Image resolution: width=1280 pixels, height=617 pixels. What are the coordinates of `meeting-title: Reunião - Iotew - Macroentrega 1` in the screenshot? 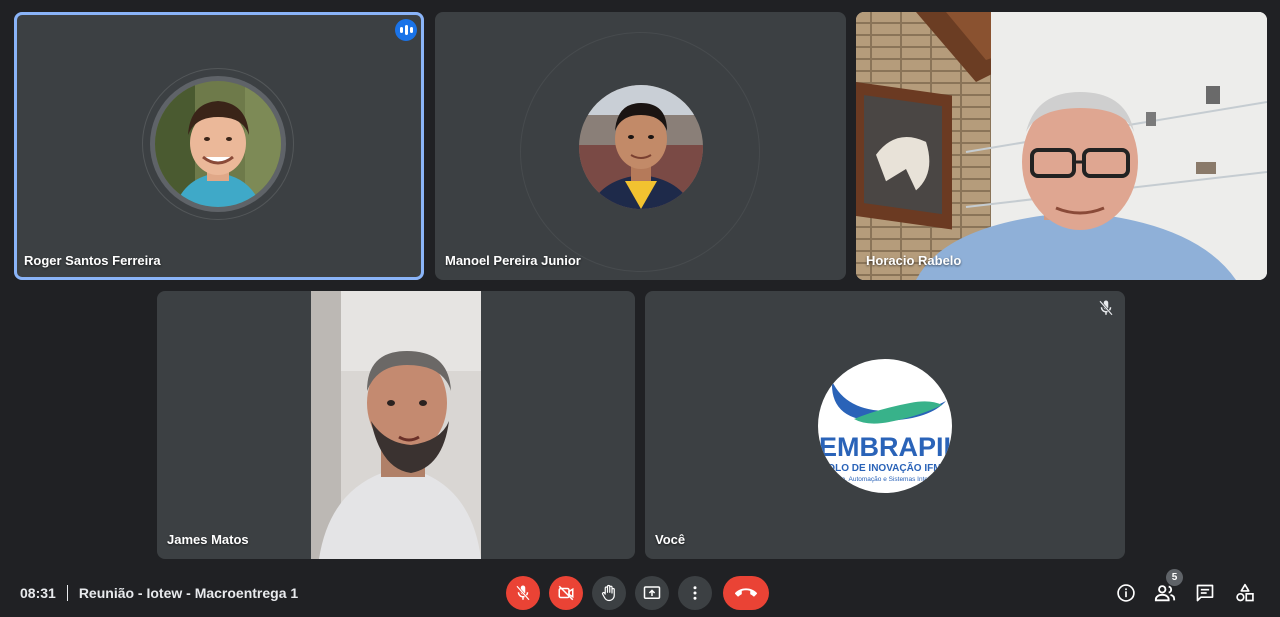 It's located at (188, 593).